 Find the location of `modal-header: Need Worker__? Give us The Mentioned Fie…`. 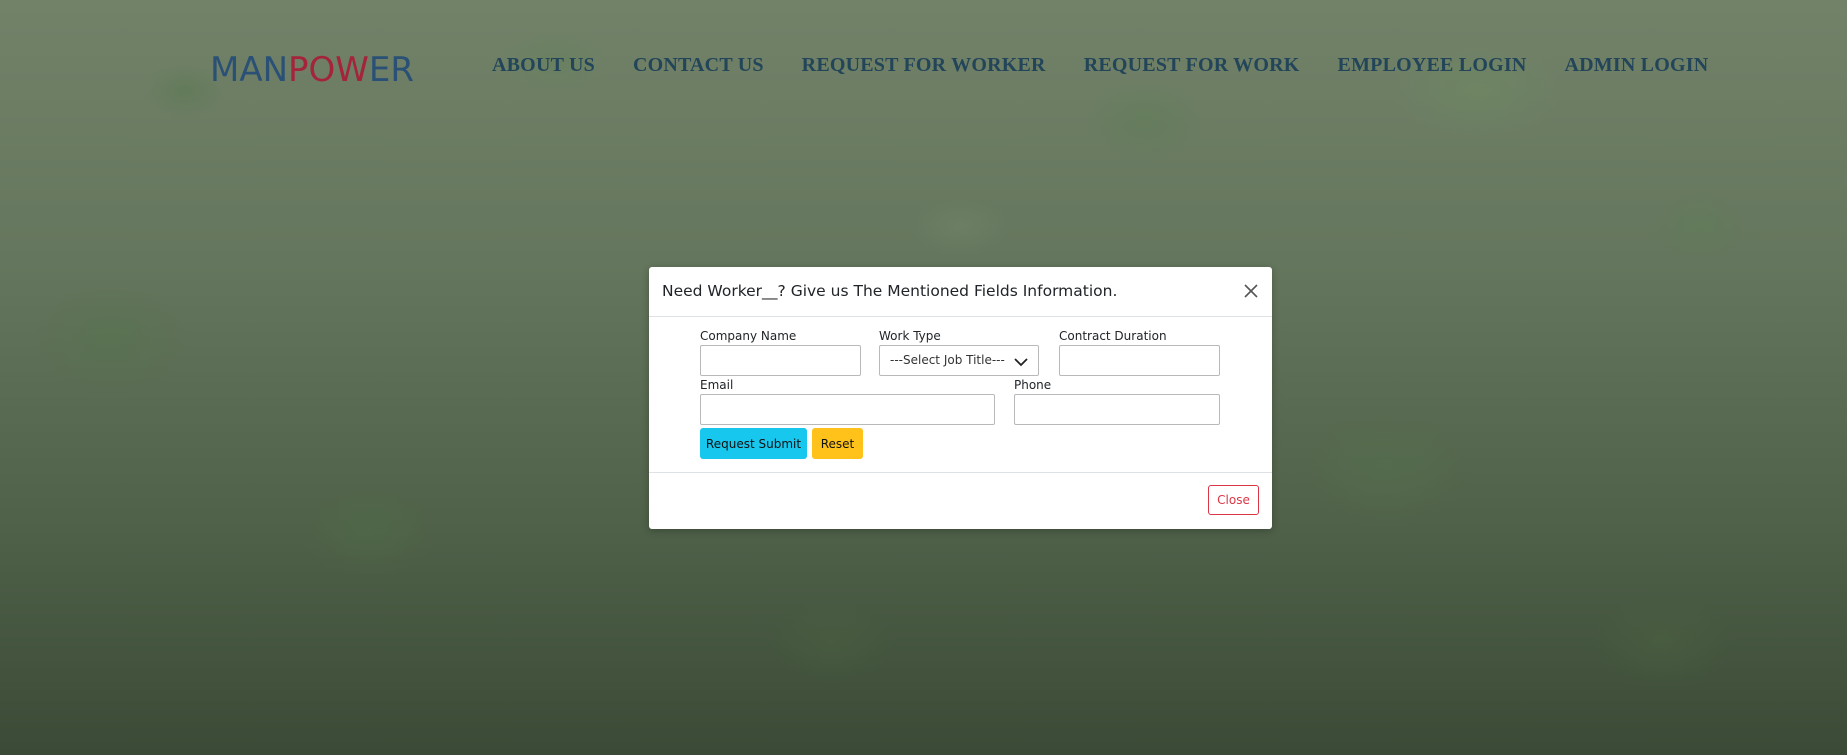

modal-header: Need Worker__? Give us The Mentioned Fie… is located at coordinates (960, 292).